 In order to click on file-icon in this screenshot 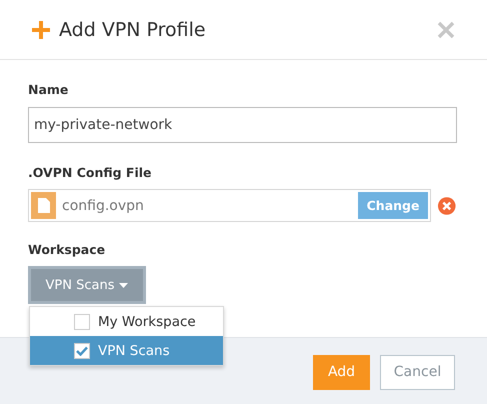, I will do `click(43, 205)`.